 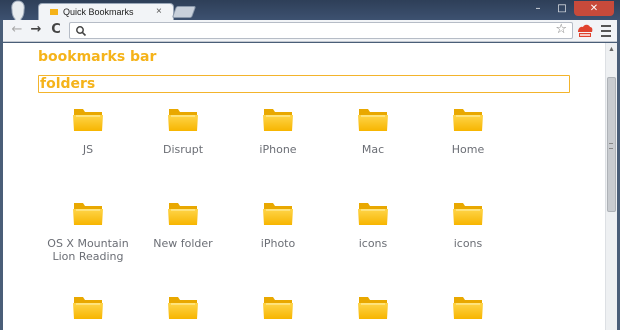 I want to click on star-icon: ☆, so click(x=561, y=29).